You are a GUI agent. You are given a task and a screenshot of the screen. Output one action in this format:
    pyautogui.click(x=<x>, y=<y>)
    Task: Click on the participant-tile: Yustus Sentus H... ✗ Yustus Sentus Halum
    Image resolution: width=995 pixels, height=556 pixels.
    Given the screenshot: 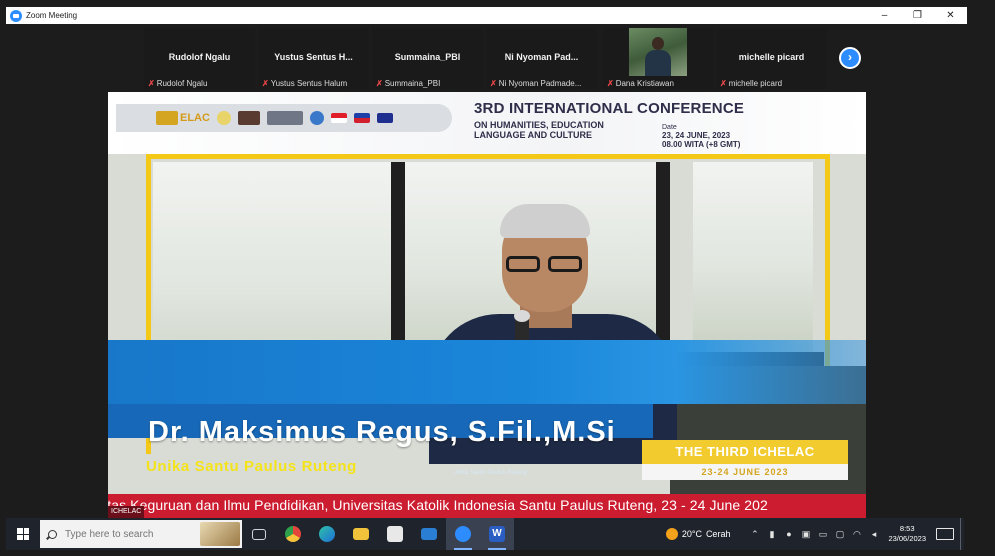 What is the action you would take?
    pyautogui.click(x=313, y=58)
    